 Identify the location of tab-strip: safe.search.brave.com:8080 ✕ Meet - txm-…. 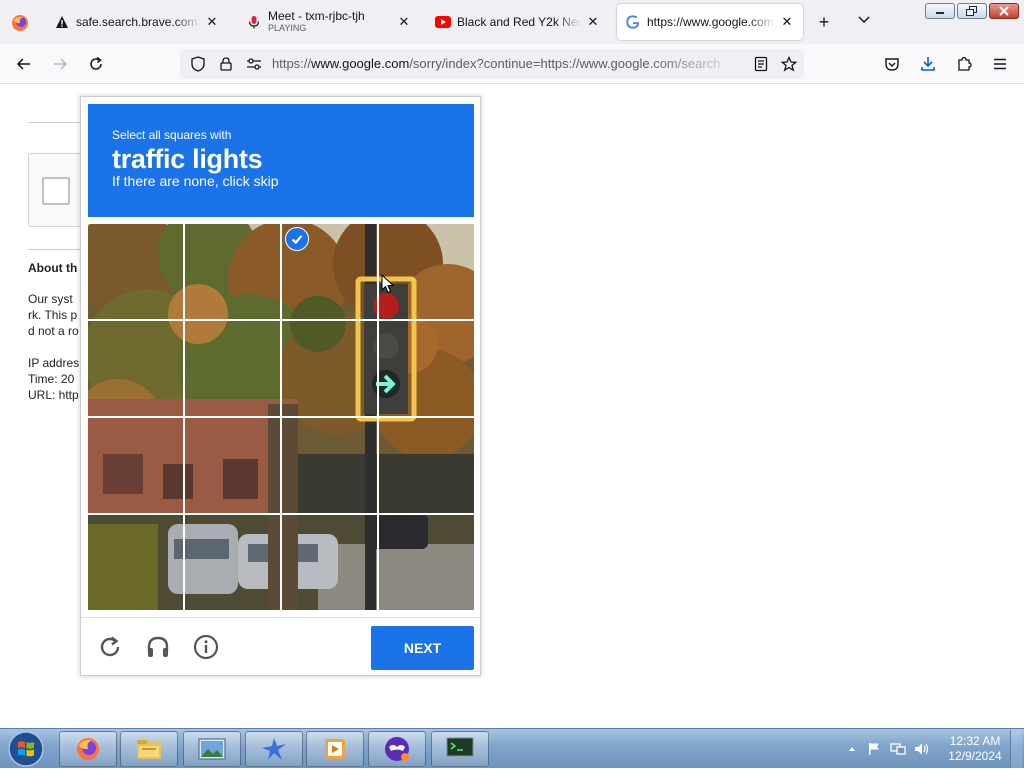
(512, 22).